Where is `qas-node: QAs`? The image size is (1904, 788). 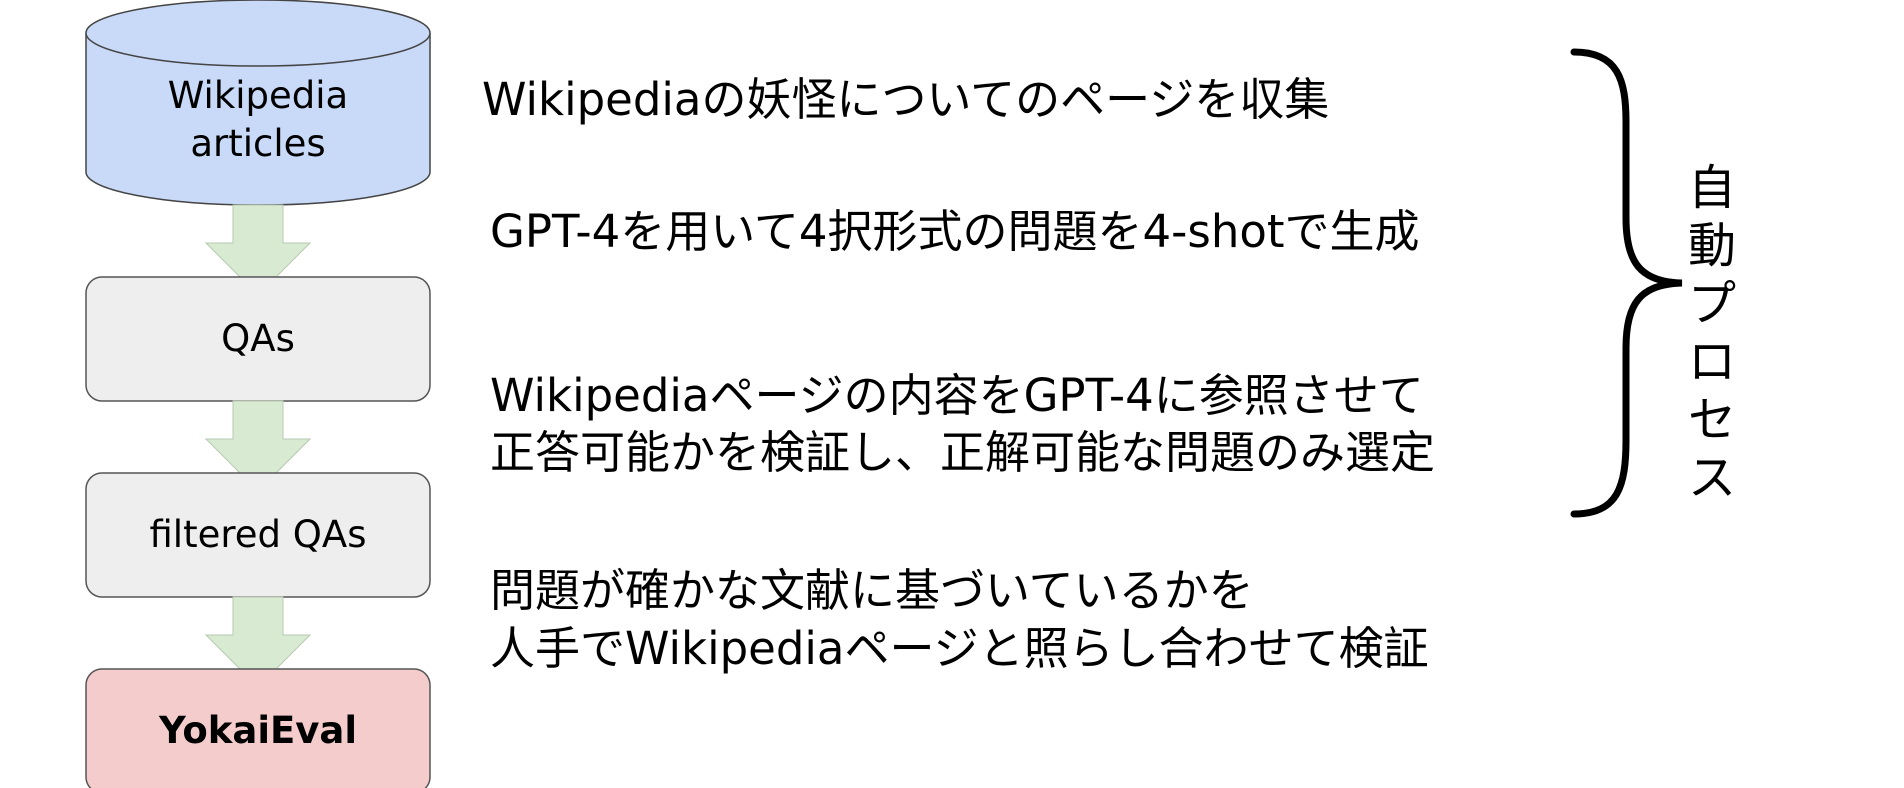 qas-node: QAs is located at coordinates (258, 339).